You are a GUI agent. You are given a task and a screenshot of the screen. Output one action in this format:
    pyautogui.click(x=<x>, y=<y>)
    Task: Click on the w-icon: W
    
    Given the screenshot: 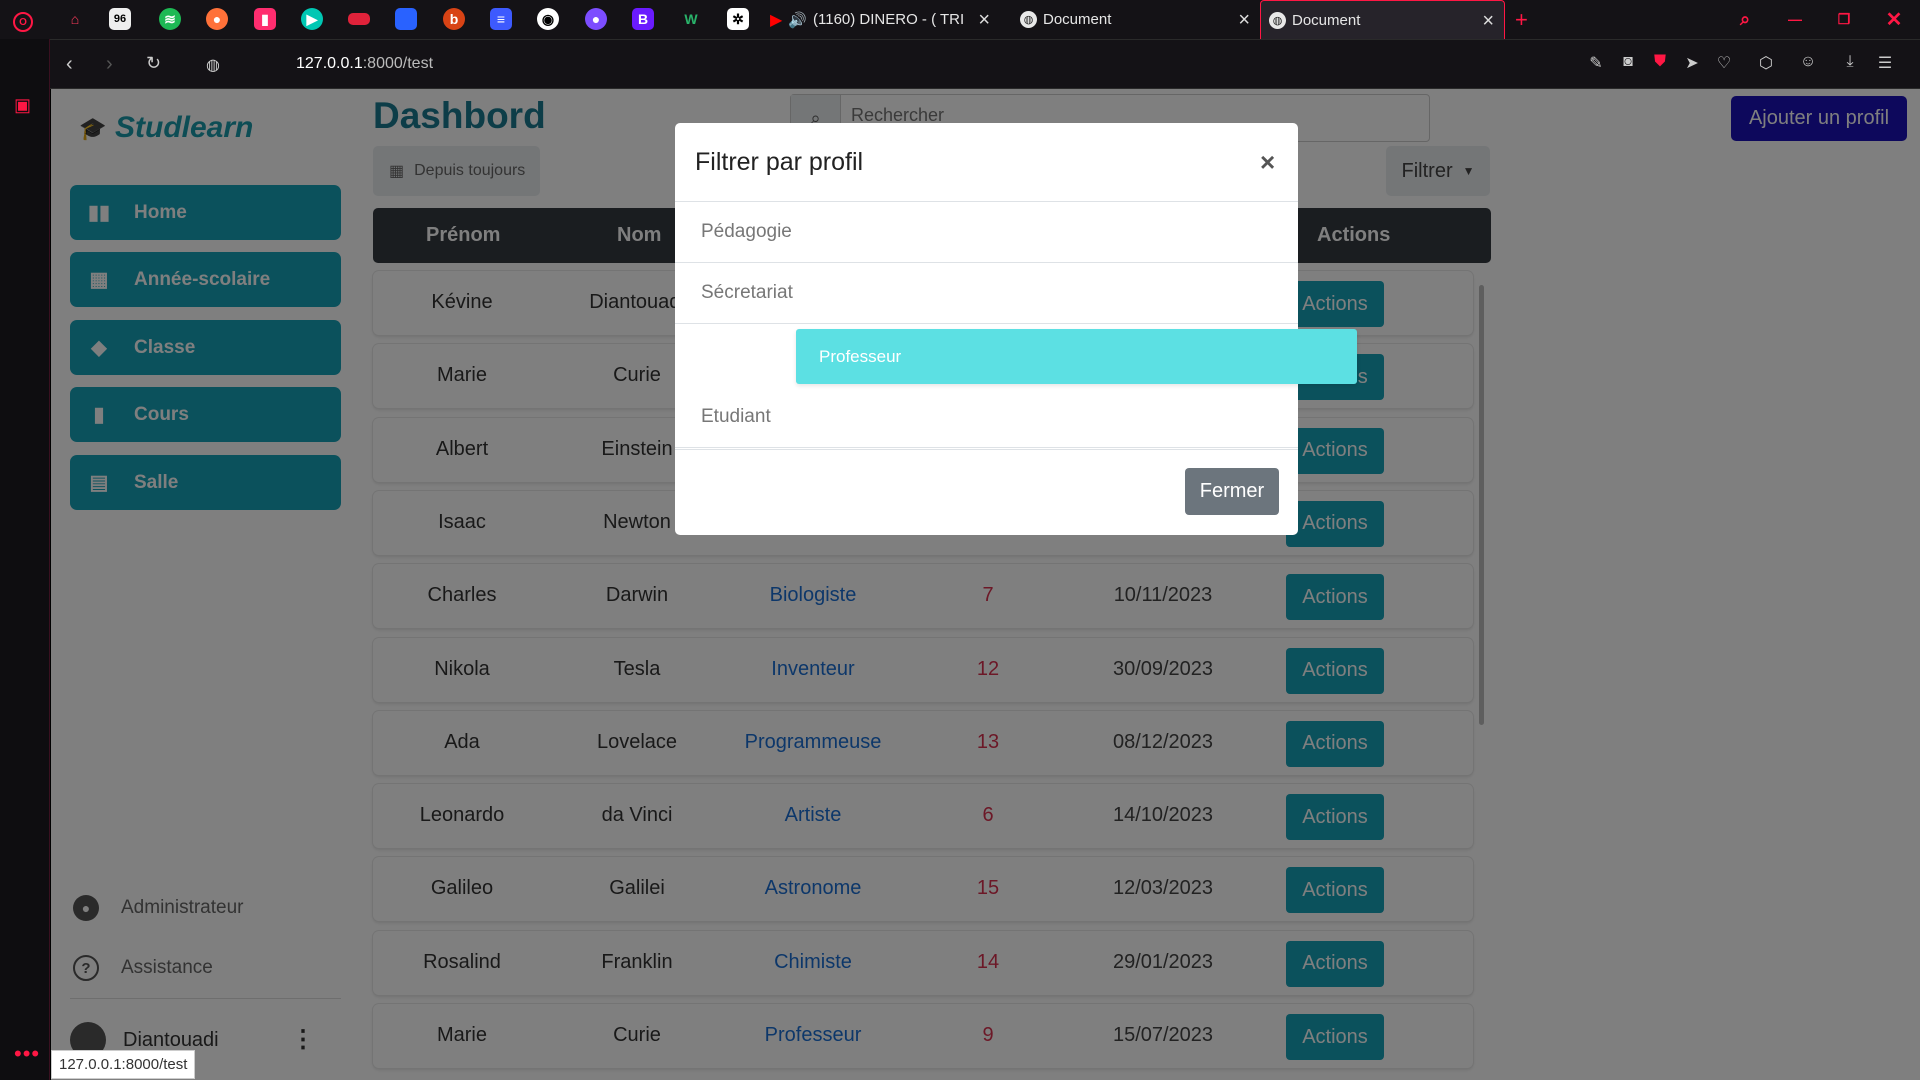 What is the action you would take?
    pyautogui.click(x=691, y=19)
    